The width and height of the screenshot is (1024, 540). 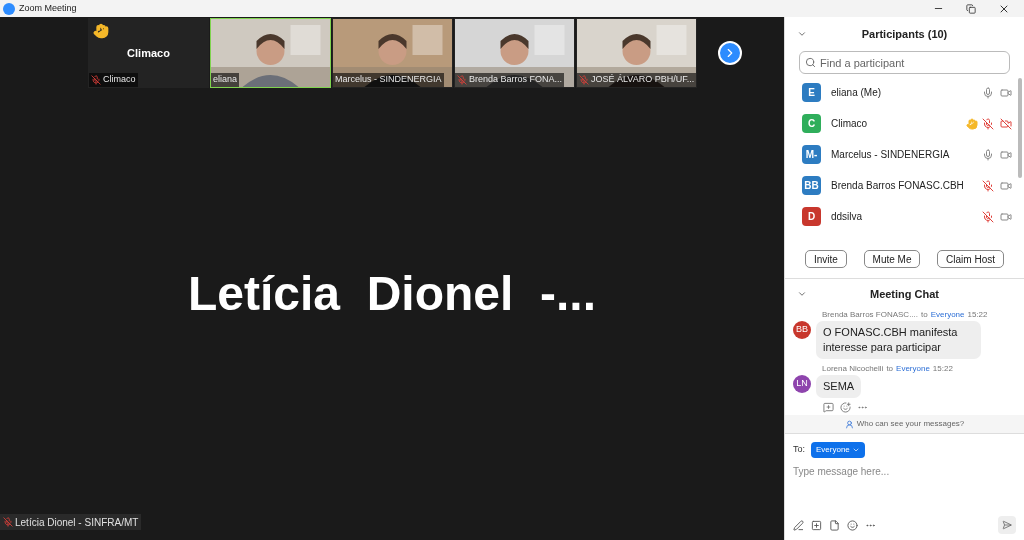 What do you see at coordinates (904, 294) in the screenshot?
I see `panel-title: Meeting Chat` at bounding box center [904, 294].